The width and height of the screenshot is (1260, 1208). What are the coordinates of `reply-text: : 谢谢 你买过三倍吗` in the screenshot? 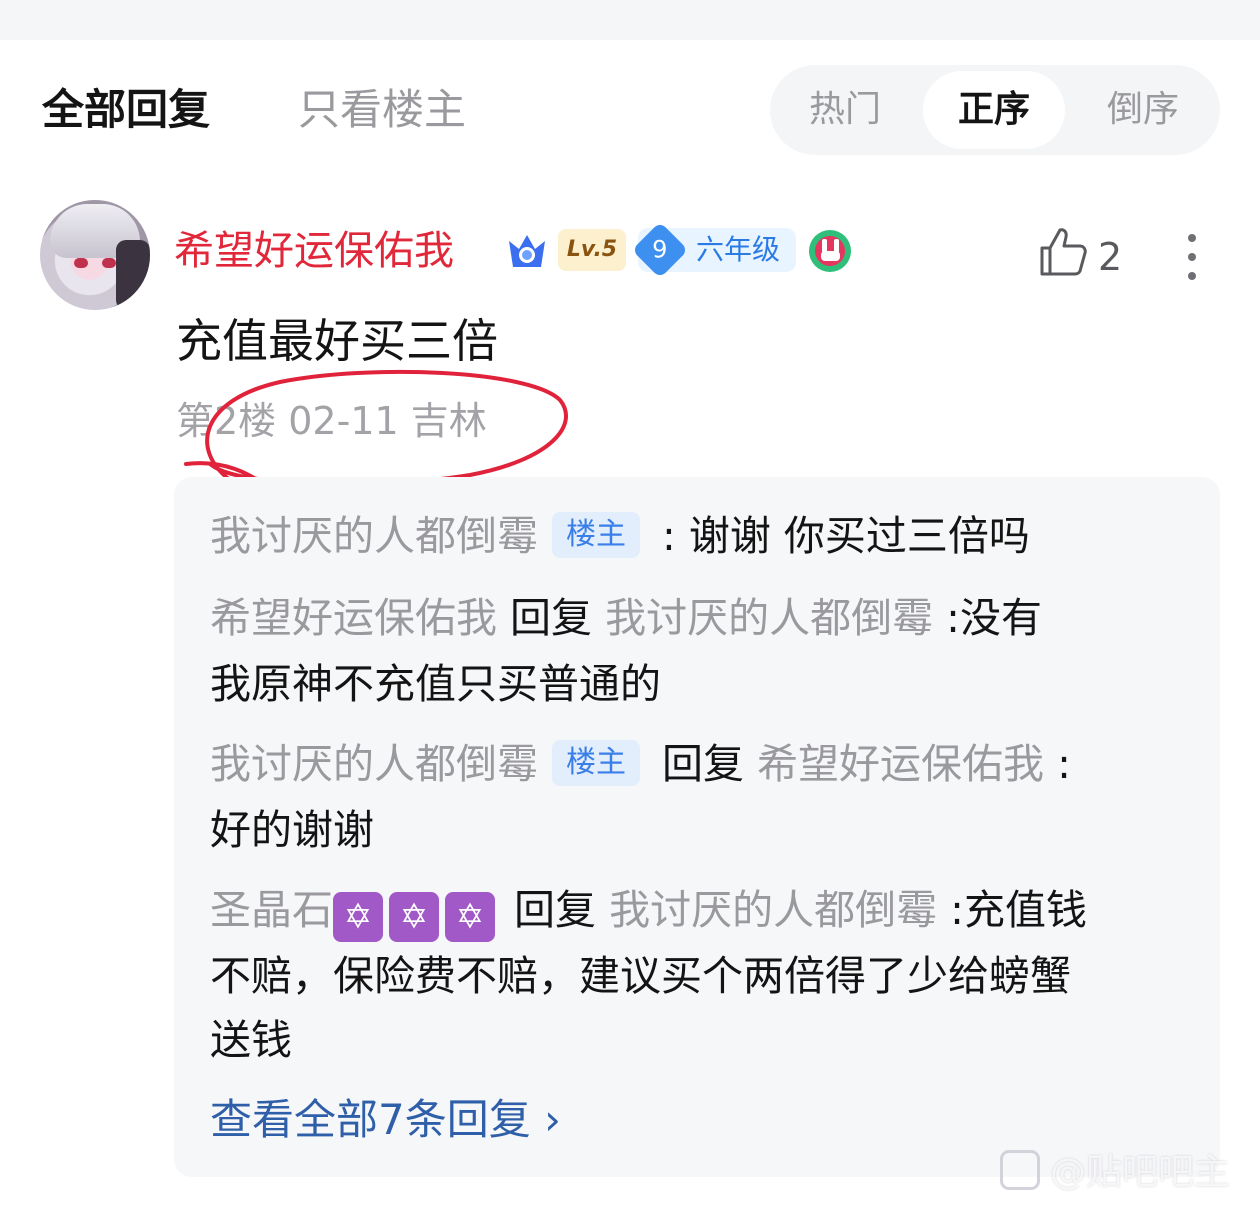 It's located at (846, 536).